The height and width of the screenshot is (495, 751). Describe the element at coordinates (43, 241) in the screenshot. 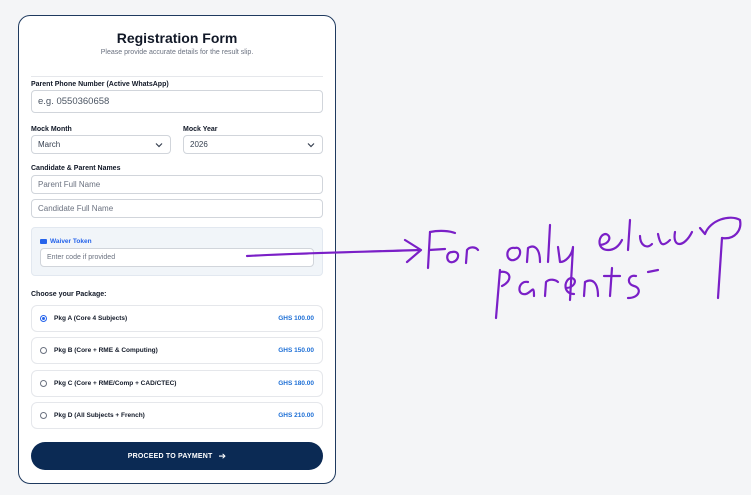

I see `card-icon` at that location.